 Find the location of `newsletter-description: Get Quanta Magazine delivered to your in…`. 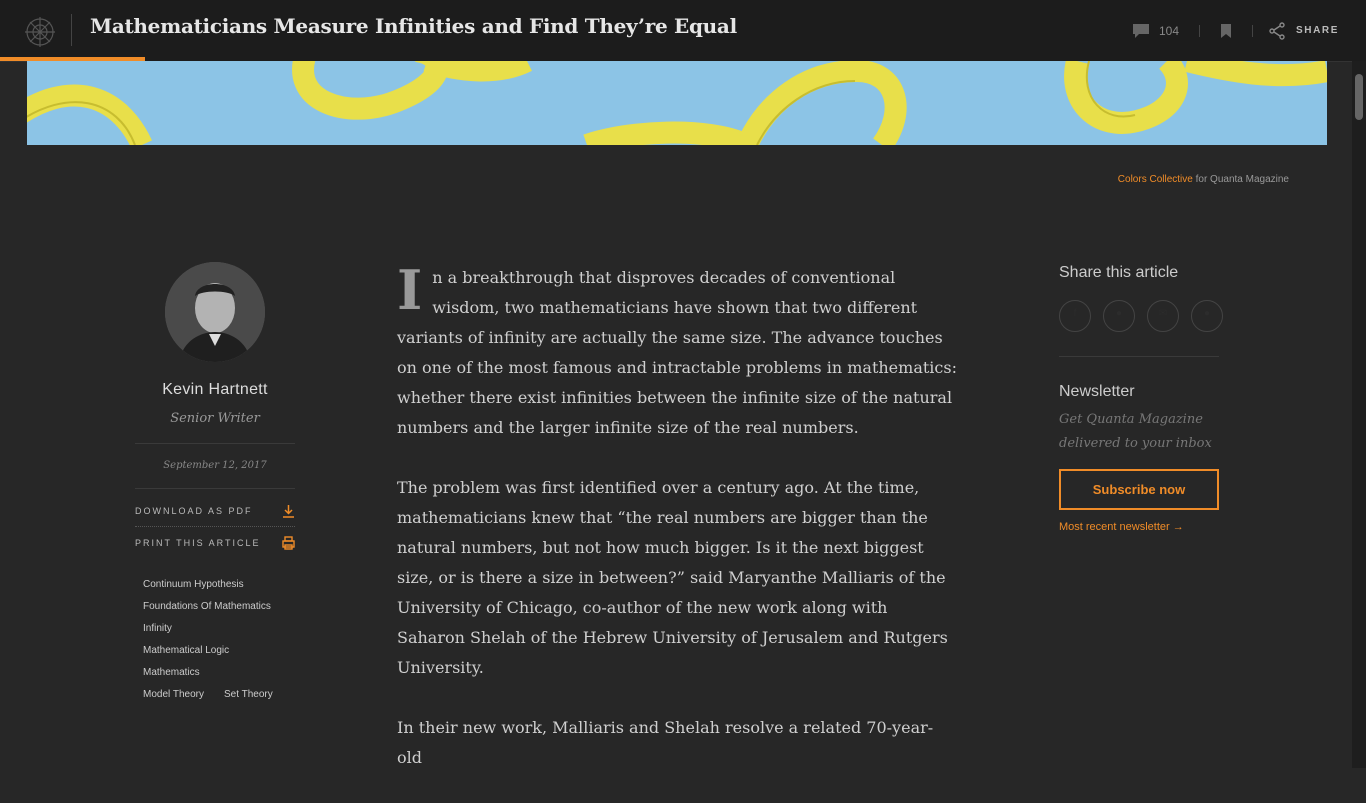

newsletter-description: Get Quanta Magazine delivered to your in… is located at coordinates (1135, 431).